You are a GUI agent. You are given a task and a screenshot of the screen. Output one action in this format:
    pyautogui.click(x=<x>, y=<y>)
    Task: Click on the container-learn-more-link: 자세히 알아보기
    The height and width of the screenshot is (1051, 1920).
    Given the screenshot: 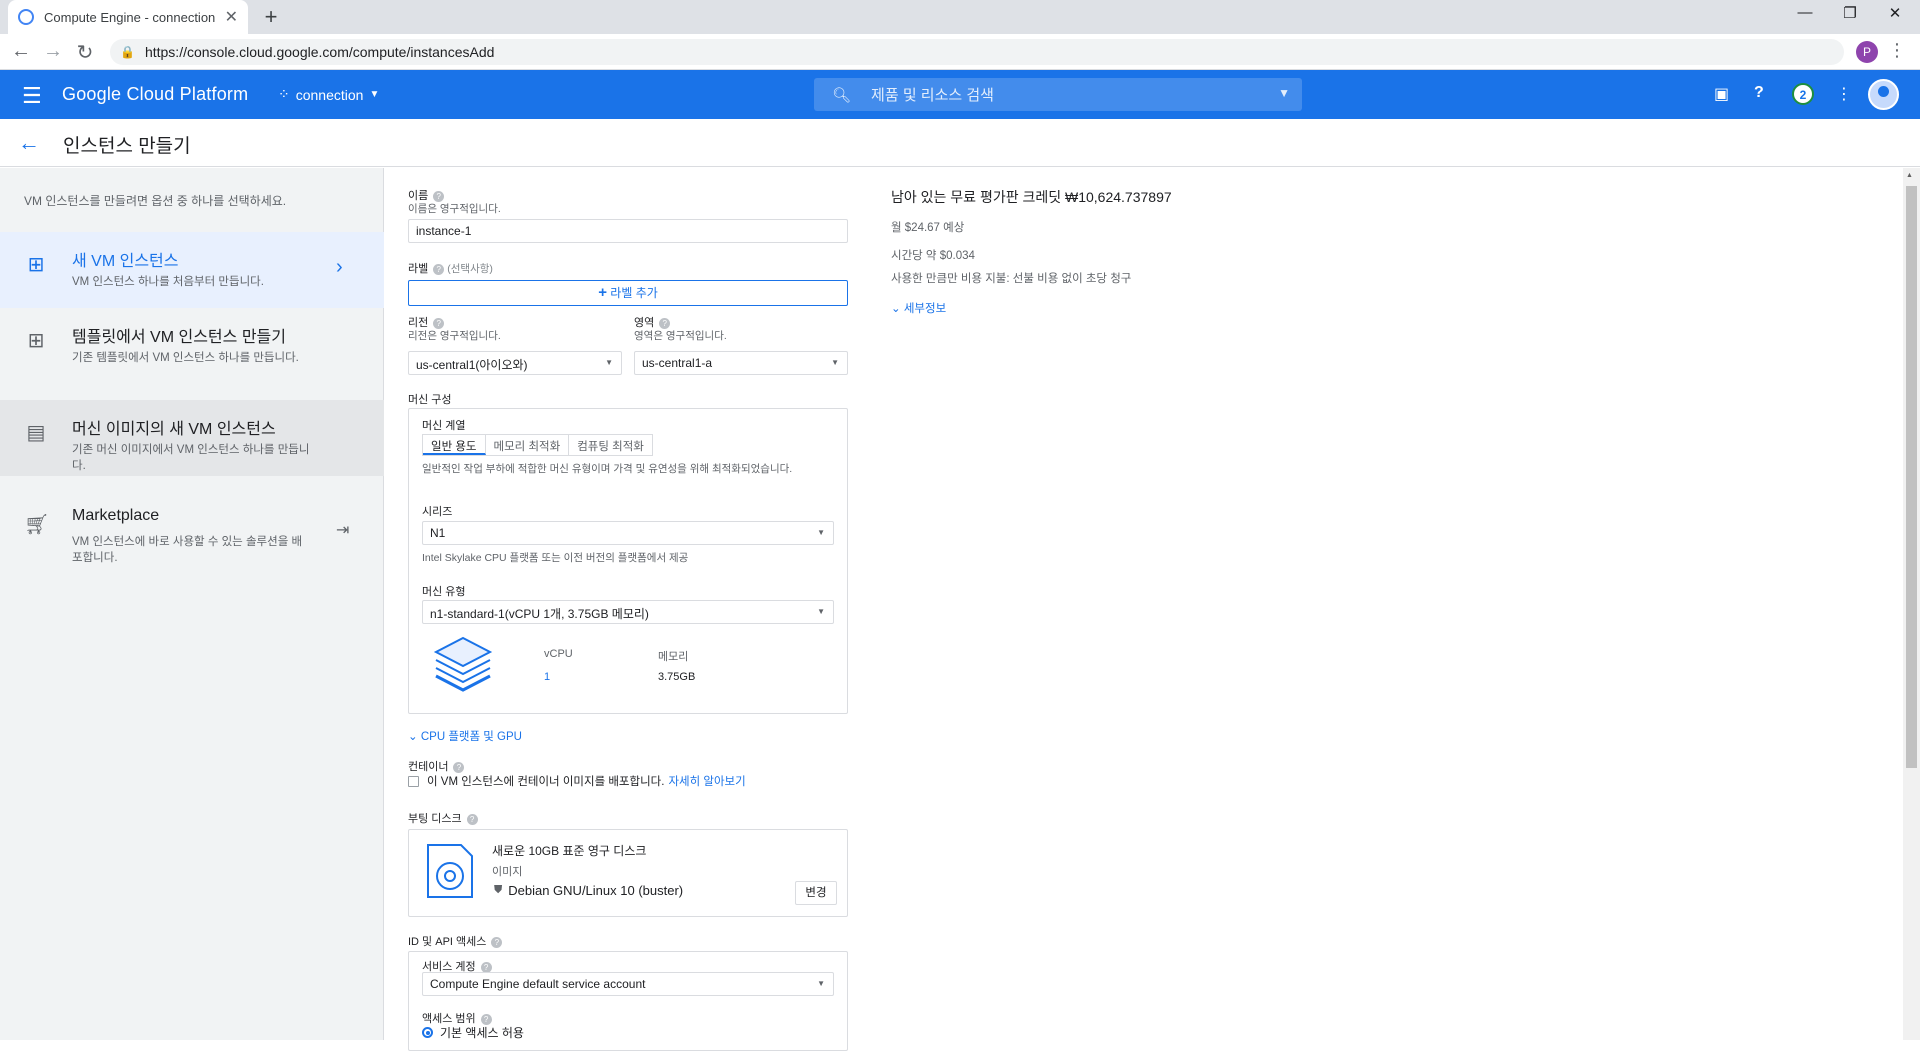 What is the action you would take?
    pyautogui.click(x=706, y=781)
    